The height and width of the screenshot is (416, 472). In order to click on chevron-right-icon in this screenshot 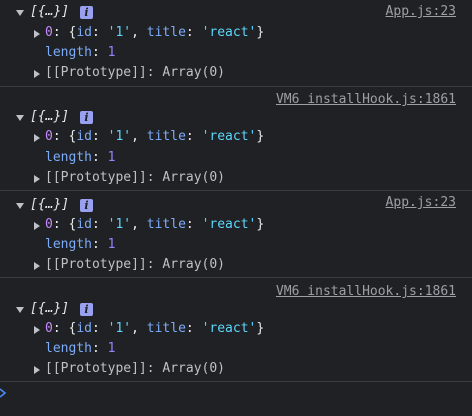, I will do `click(6, 393)`.